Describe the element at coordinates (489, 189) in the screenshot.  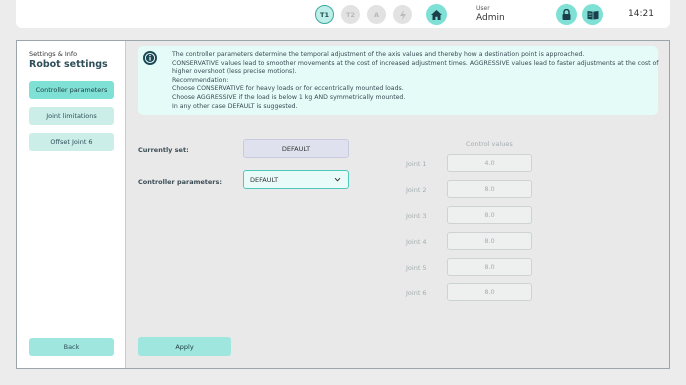
I see `joint-2-value: 8.0` at that location.